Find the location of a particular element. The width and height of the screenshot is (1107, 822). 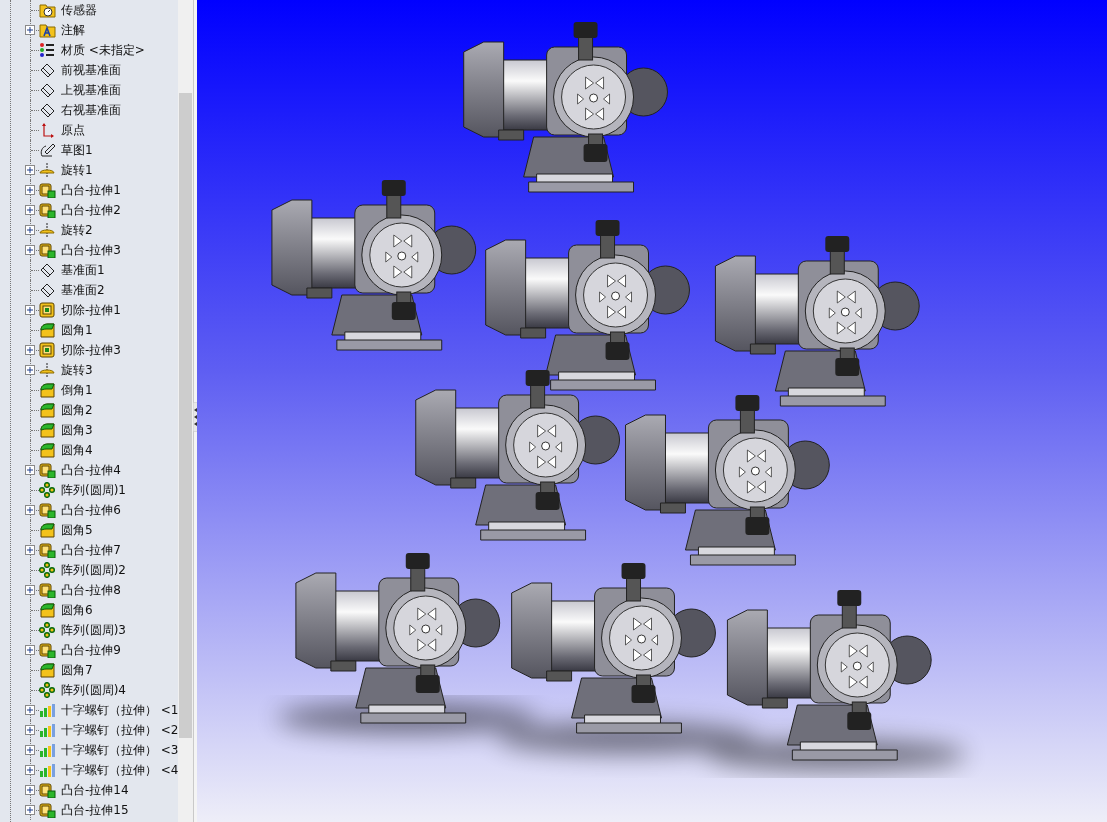

tree-item: 旋转1 is located at coordinates (77, 170).